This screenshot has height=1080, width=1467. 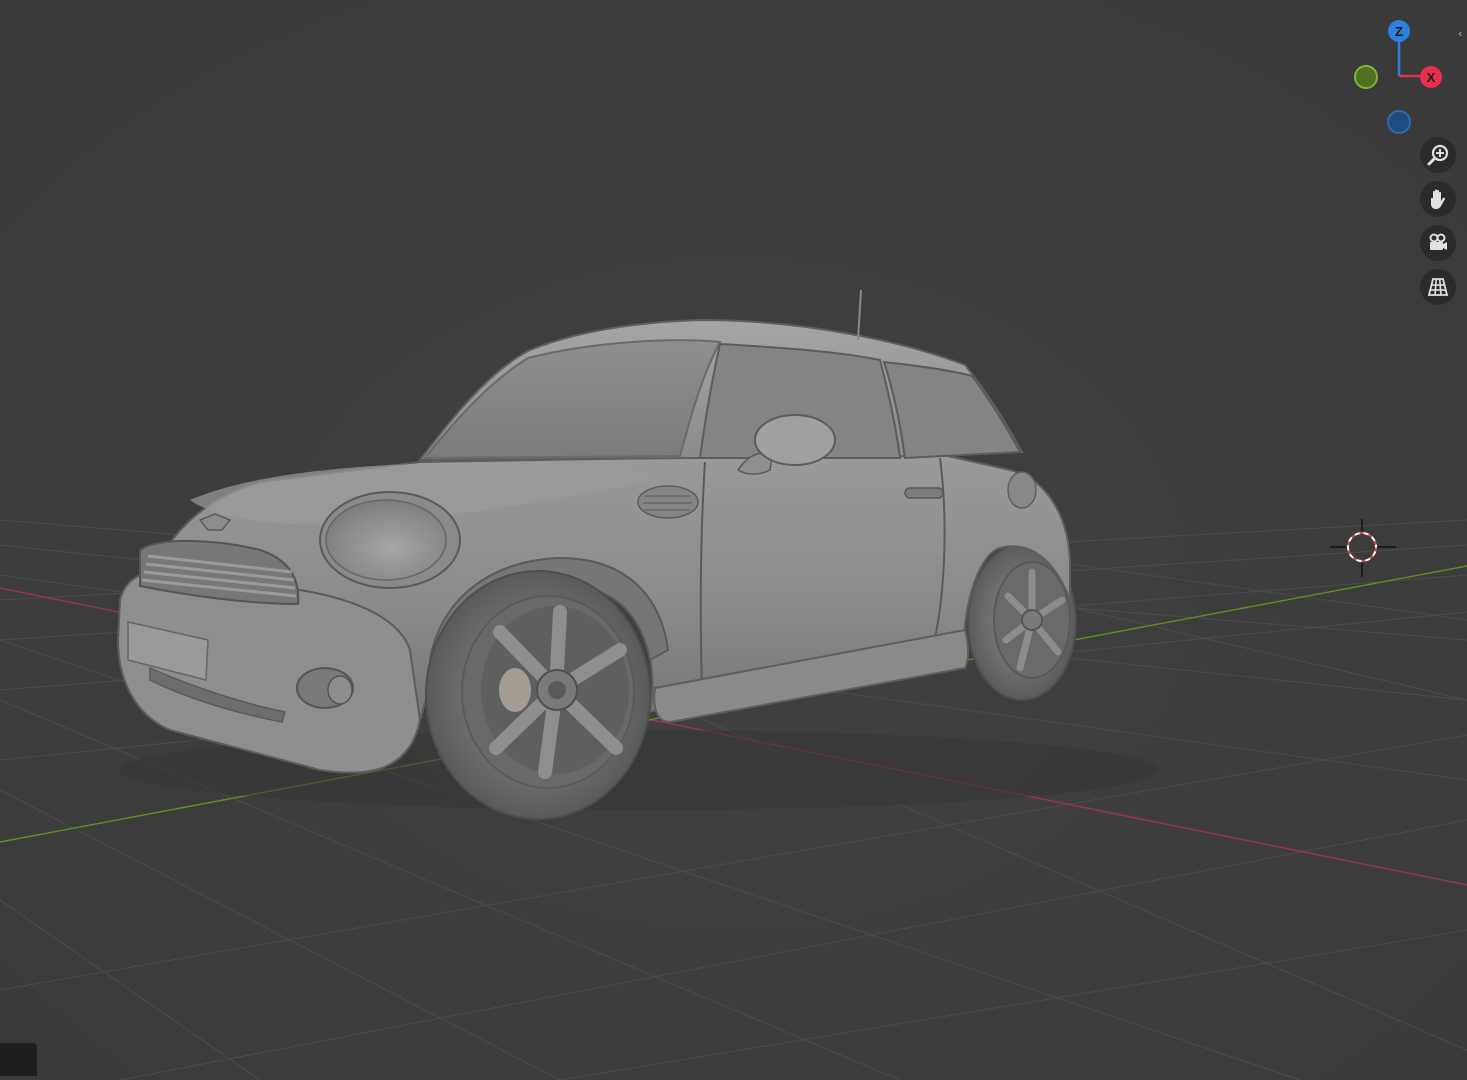 I want to click on camera-icon, so click(x=1438, y=241).